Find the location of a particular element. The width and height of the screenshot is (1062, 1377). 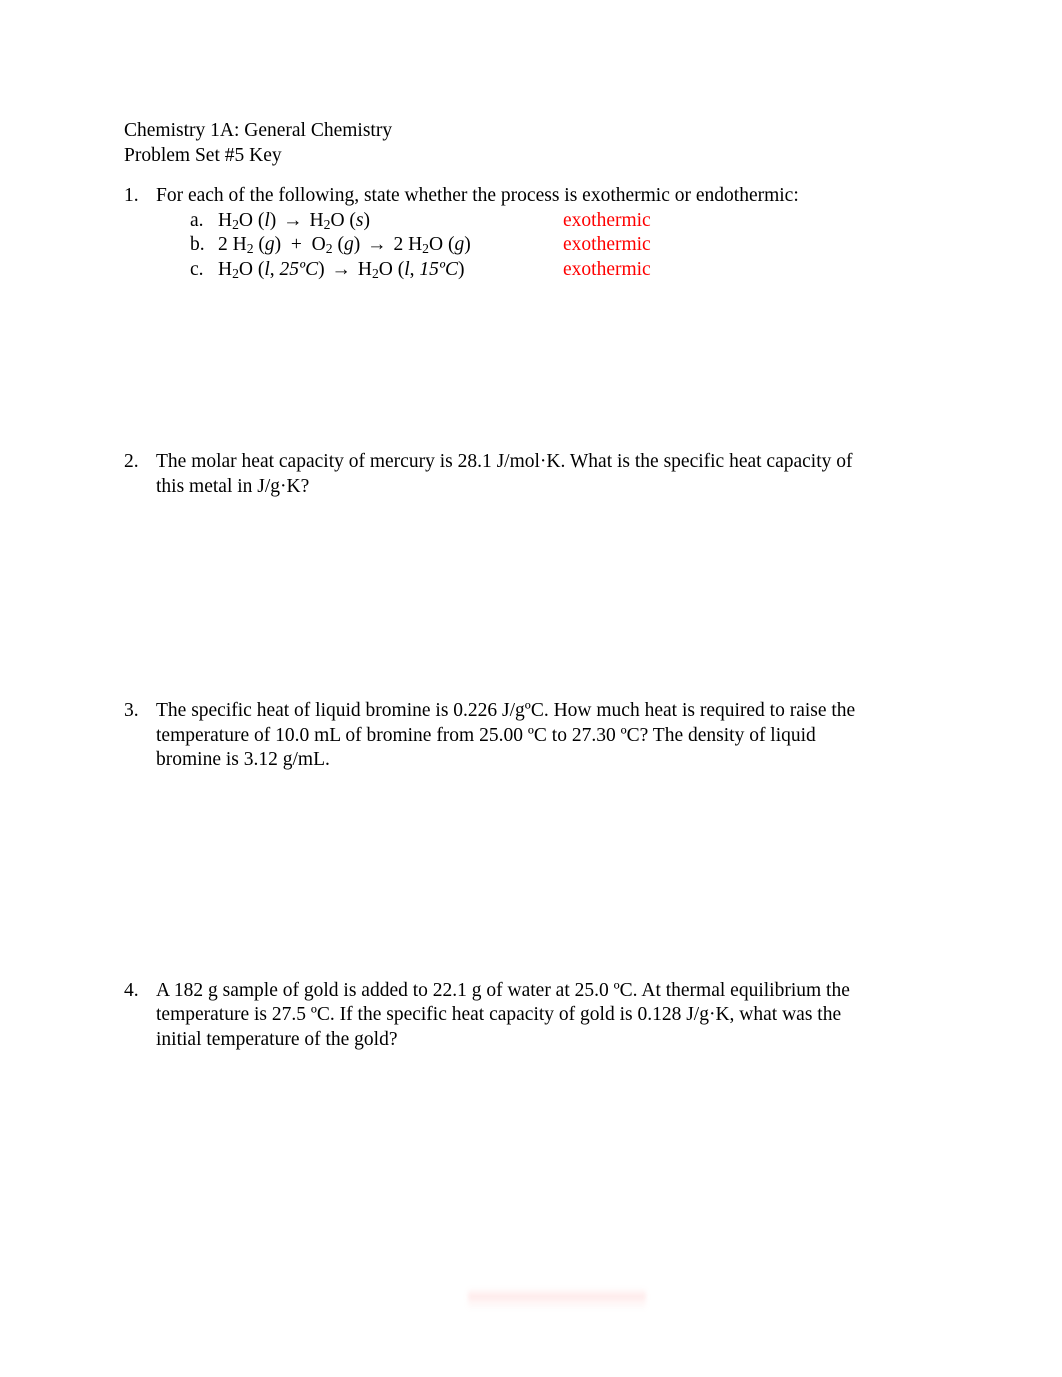

question-prompt-3-line-3: bromine is 3.12 g/mL. is located at coordinates (243, 759).